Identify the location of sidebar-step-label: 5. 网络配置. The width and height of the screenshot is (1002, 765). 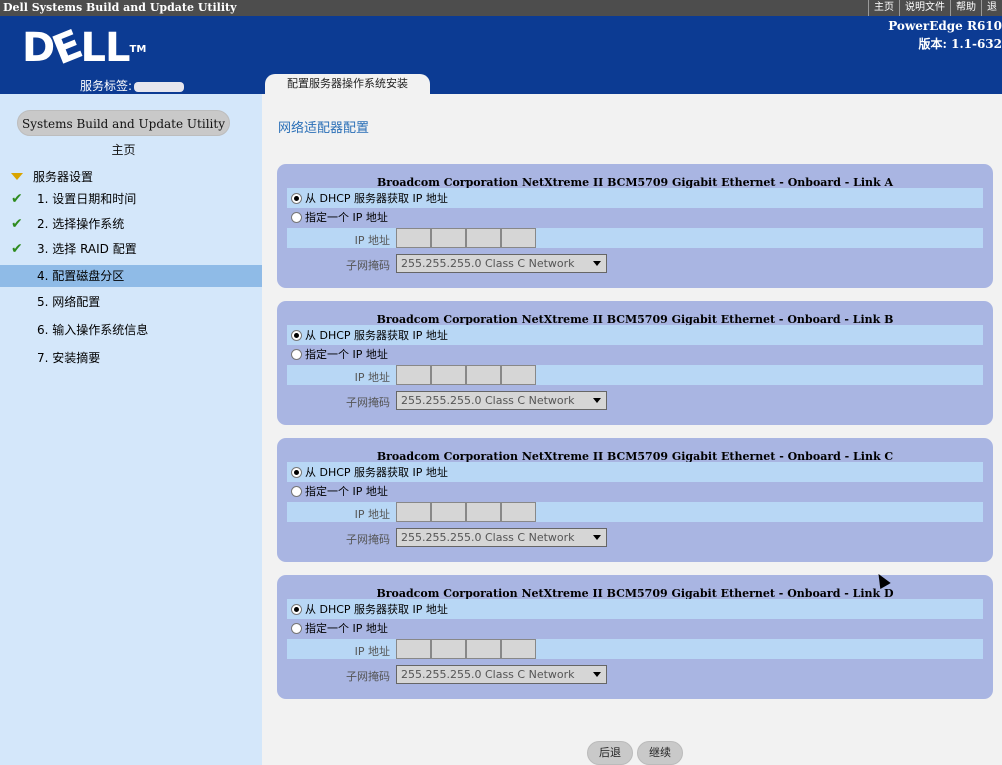
(69, 302).